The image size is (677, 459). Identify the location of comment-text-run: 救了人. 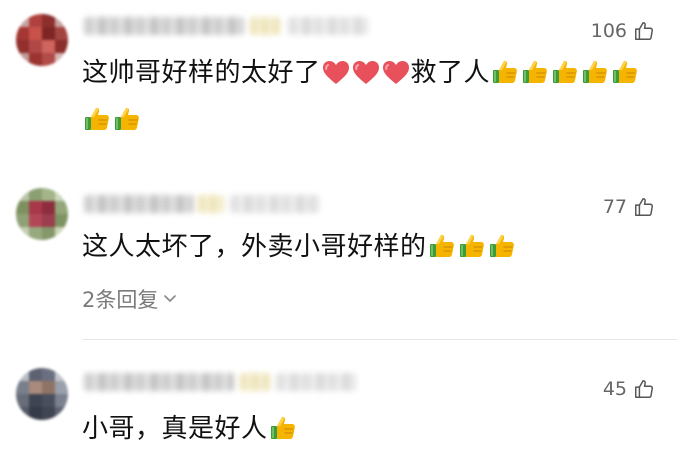
(450, 73).